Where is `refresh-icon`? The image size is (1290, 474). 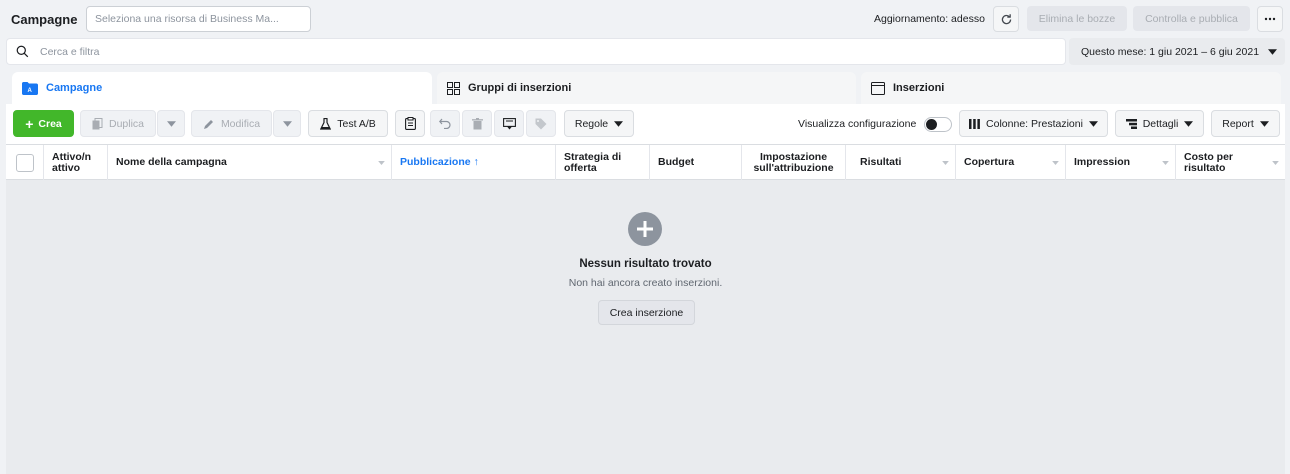
refresh-icon is located at coordinates (1006, 18).